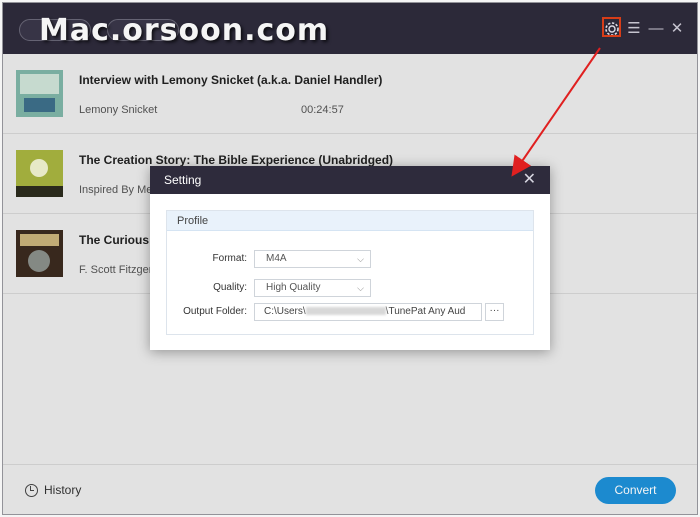 Image resolution: width=700 pixels, height=517 pixels. I want to click on dialog-close-icon: ✕, so click(529, 180).